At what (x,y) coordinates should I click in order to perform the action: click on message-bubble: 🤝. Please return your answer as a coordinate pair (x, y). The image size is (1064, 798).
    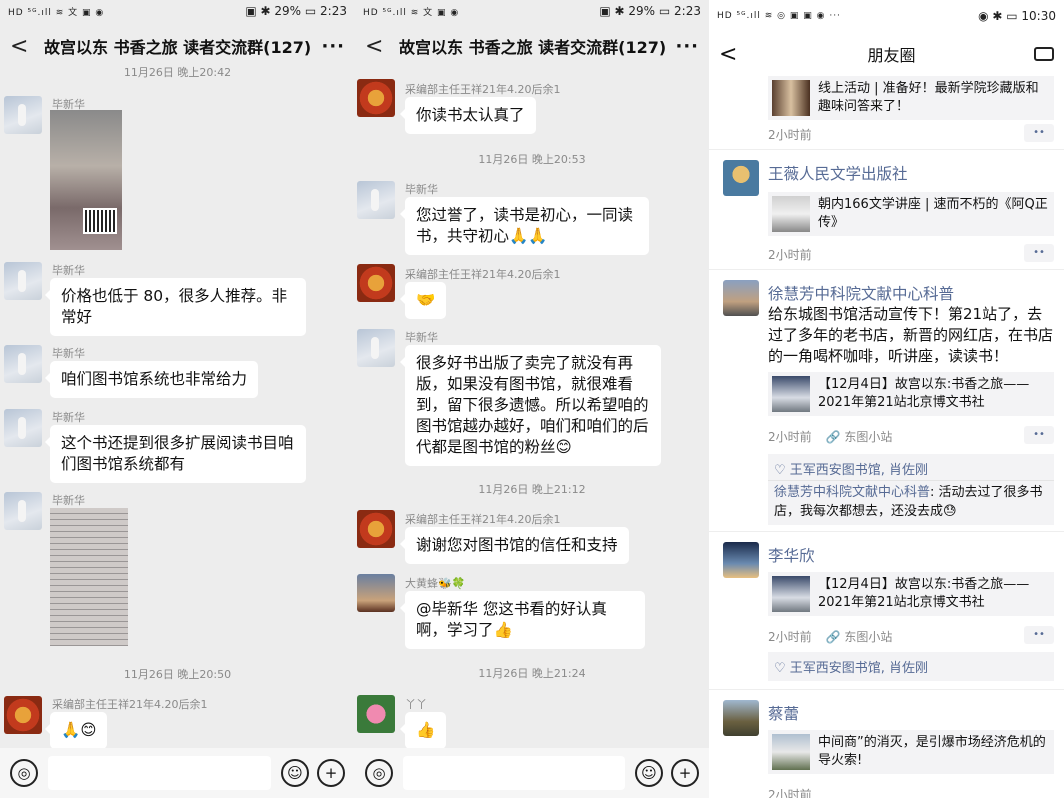
    Looking at the image, I should click on (423, 300).